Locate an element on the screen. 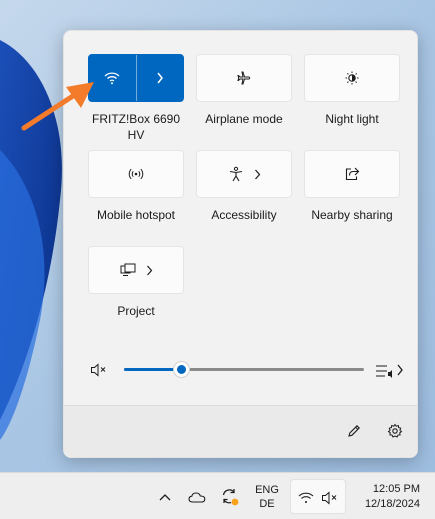  volume-slider is located at coordinates (244, 369).